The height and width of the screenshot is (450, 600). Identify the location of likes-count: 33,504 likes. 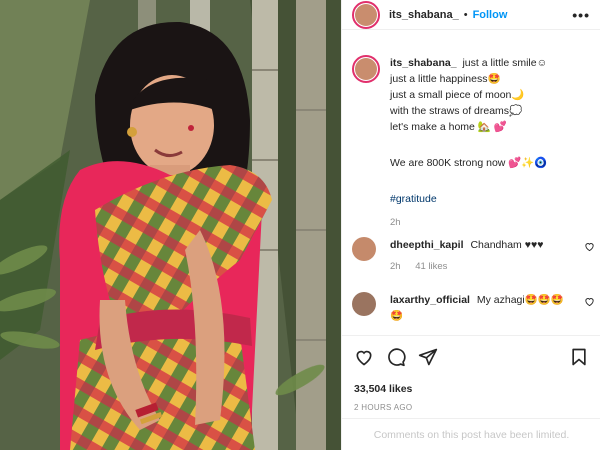
(471, 389).